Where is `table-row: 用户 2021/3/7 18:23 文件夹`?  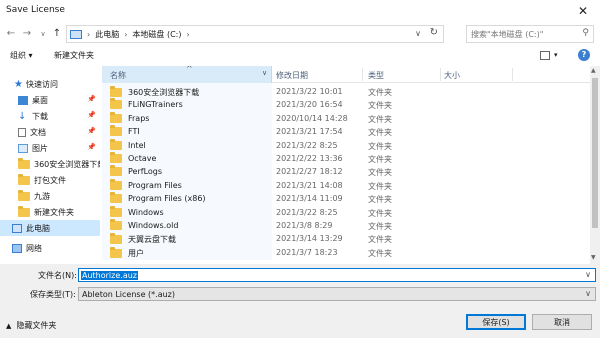
table-row: 用户 2021/3/7 18:23 文件夹 is located at coordinates (346, 253).